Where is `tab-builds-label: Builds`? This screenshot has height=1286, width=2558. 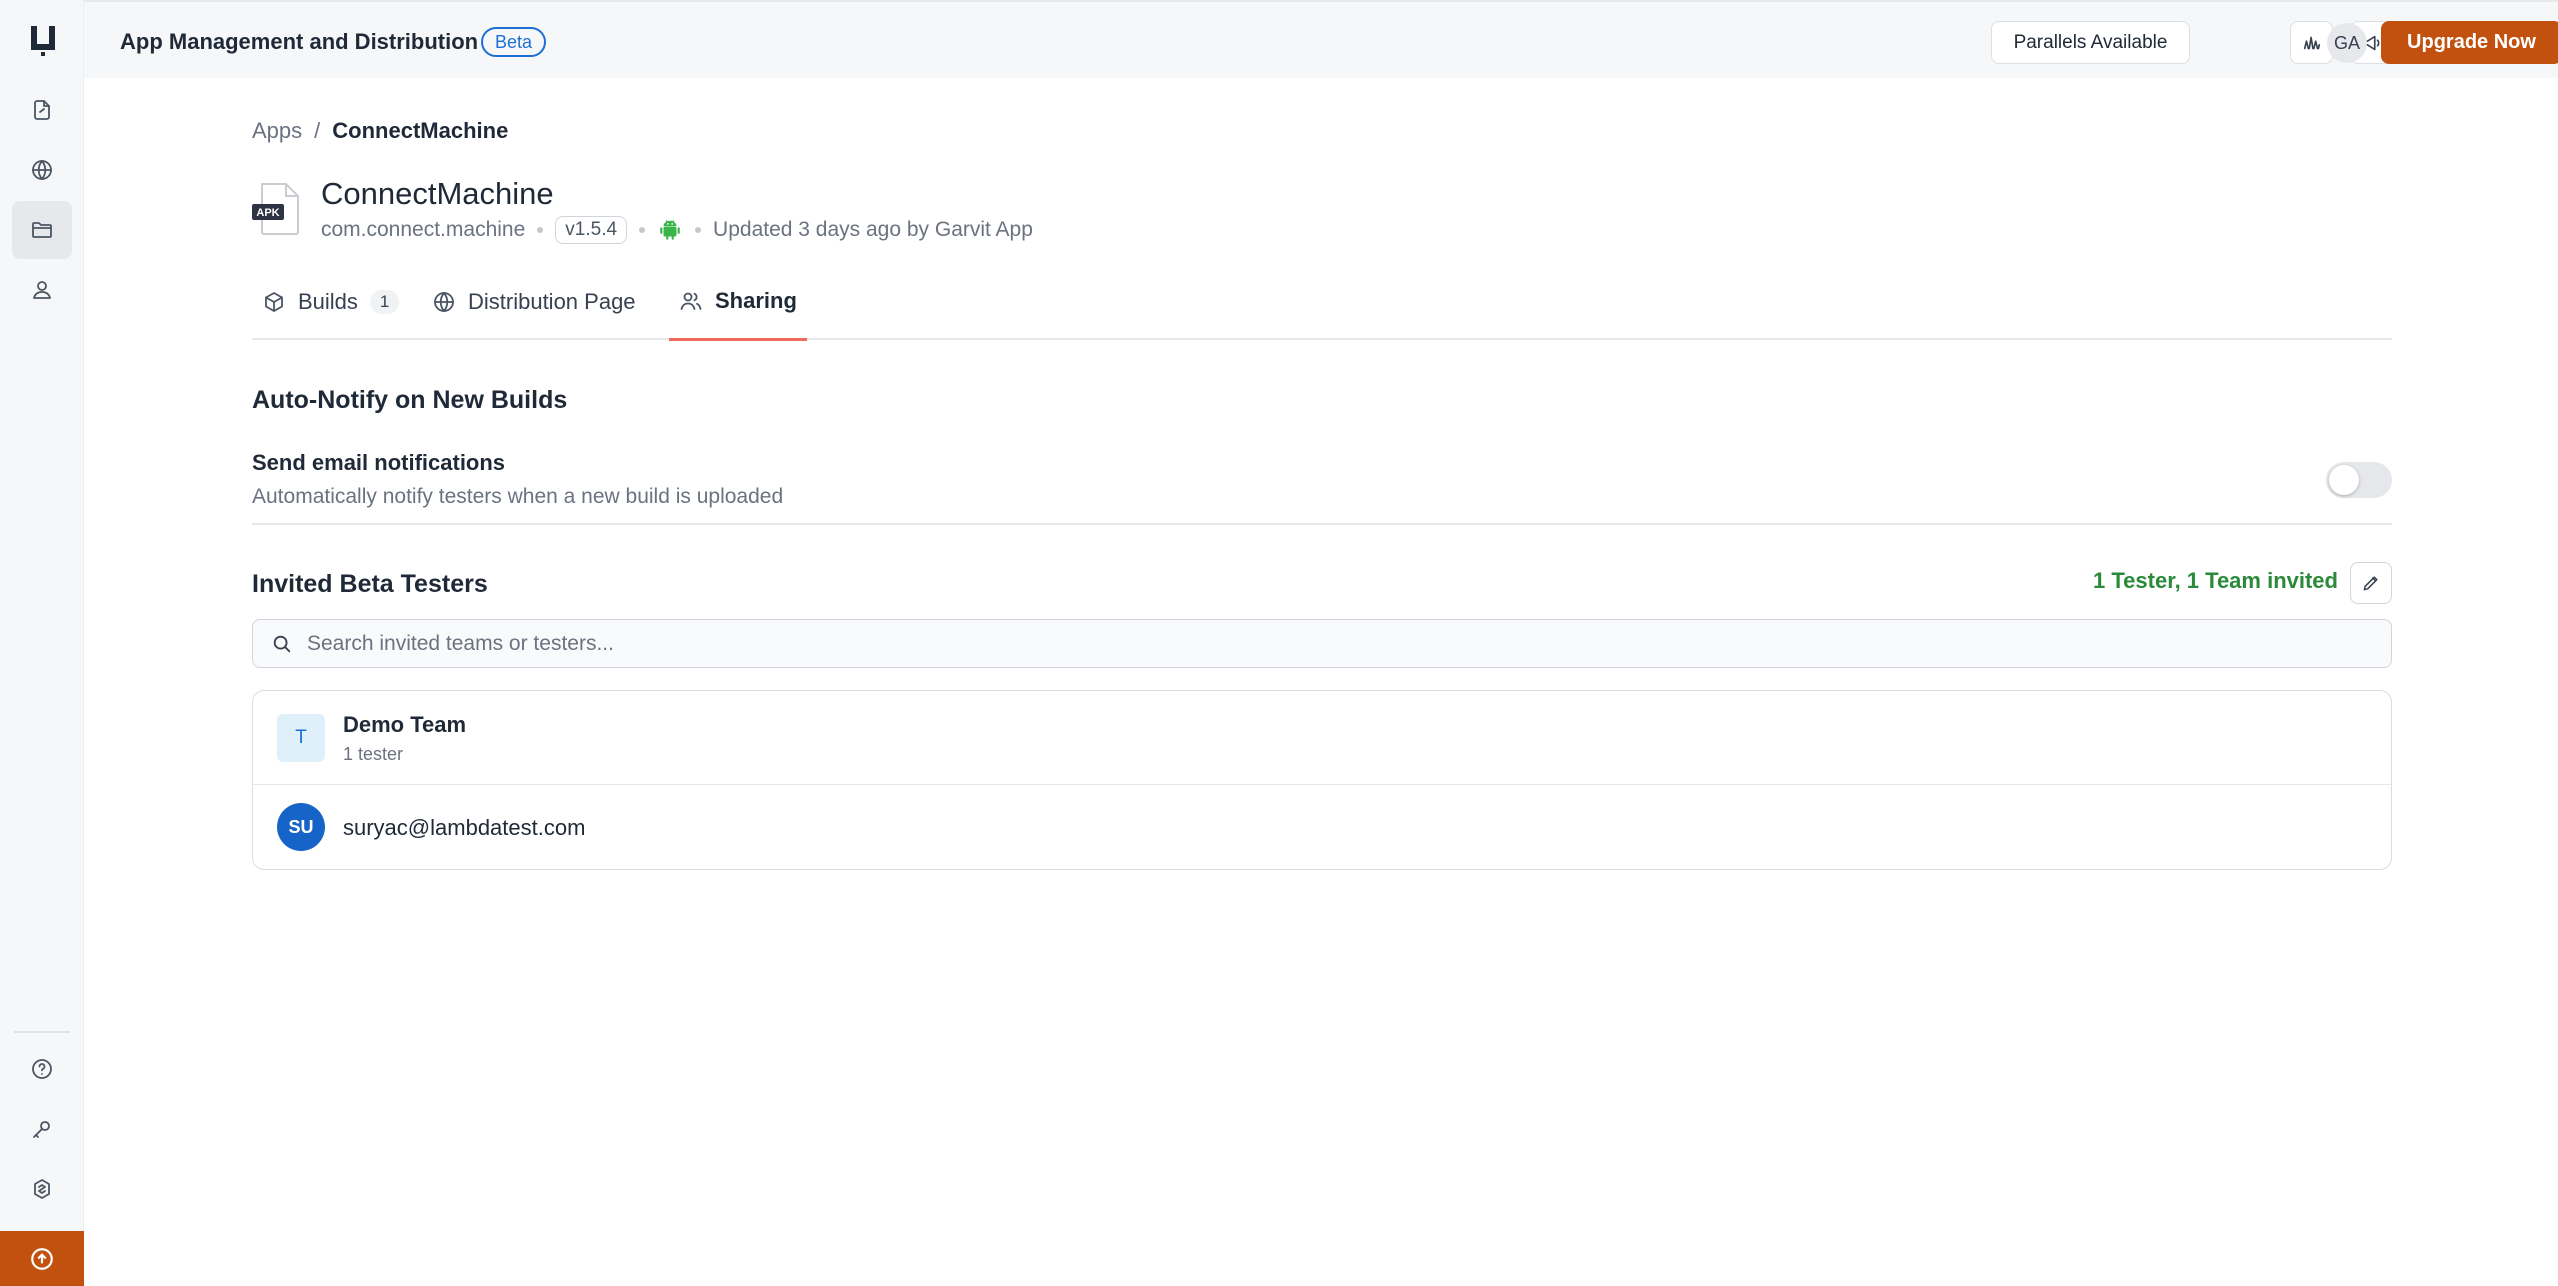
tab-builds-label: Builds is located at coordinates (328, 301).